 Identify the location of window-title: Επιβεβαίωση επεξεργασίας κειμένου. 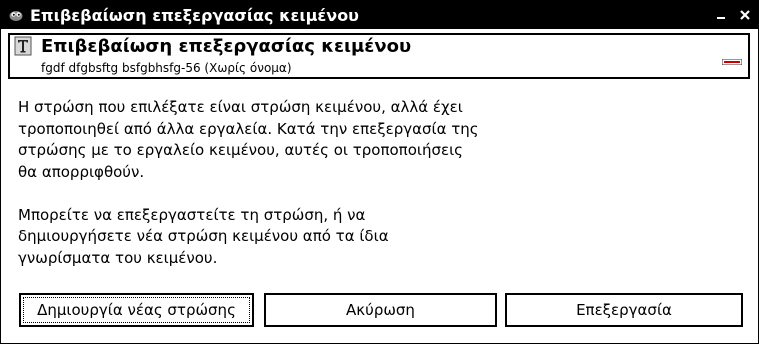
(194, 15).